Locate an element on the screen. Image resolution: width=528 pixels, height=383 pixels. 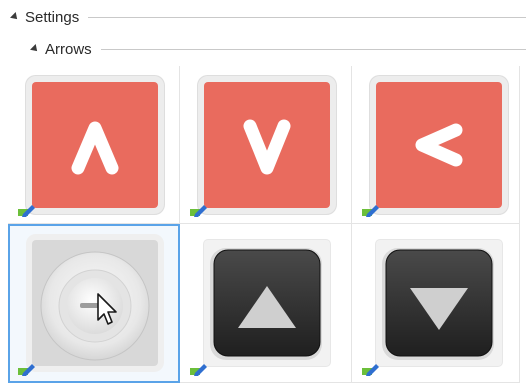
arrows-section-header: Arrows is located at coordinates (264, 49).